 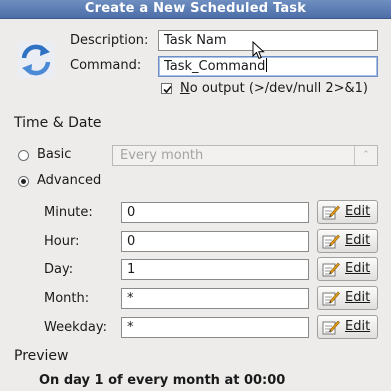 I want to click on month-label: Month:, so click(x=67, y=298).